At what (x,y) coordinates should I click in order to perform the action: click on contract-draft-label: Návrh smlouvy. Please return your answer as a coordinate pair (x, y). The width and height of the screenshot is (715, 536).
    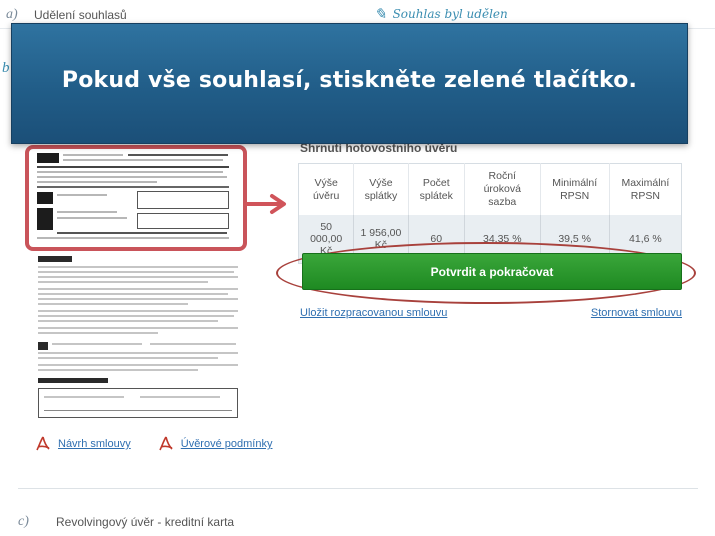
    Looking at the image, I should click on (94, 444).